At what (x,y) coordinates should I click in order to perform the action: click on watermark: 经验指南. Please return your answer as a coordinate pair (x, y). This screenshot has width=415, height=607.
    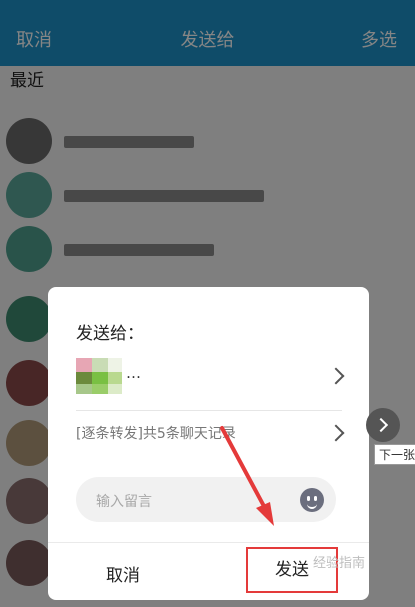
    Looking at the image, I should click on (339, 563).